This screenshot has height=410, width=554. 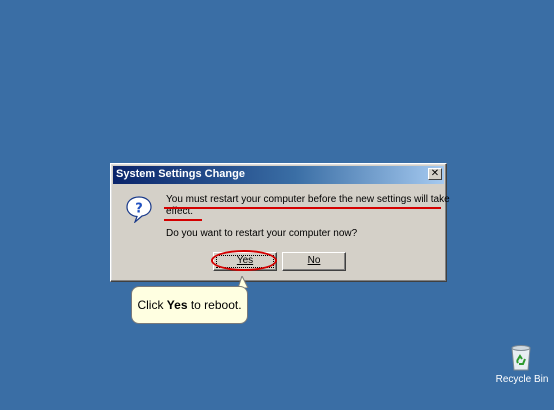 I want to click on dialog-titlebar: System Settings Change ✕, so click(x=278, y=175).